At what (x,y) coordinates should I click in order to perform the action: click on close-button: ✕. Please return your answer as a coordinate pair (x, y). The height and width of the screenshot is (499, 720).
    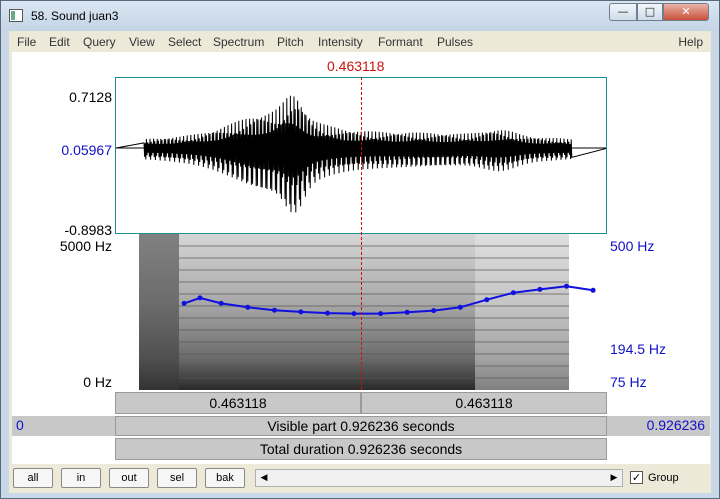
    Looking at the image, I should click on (686, 12).